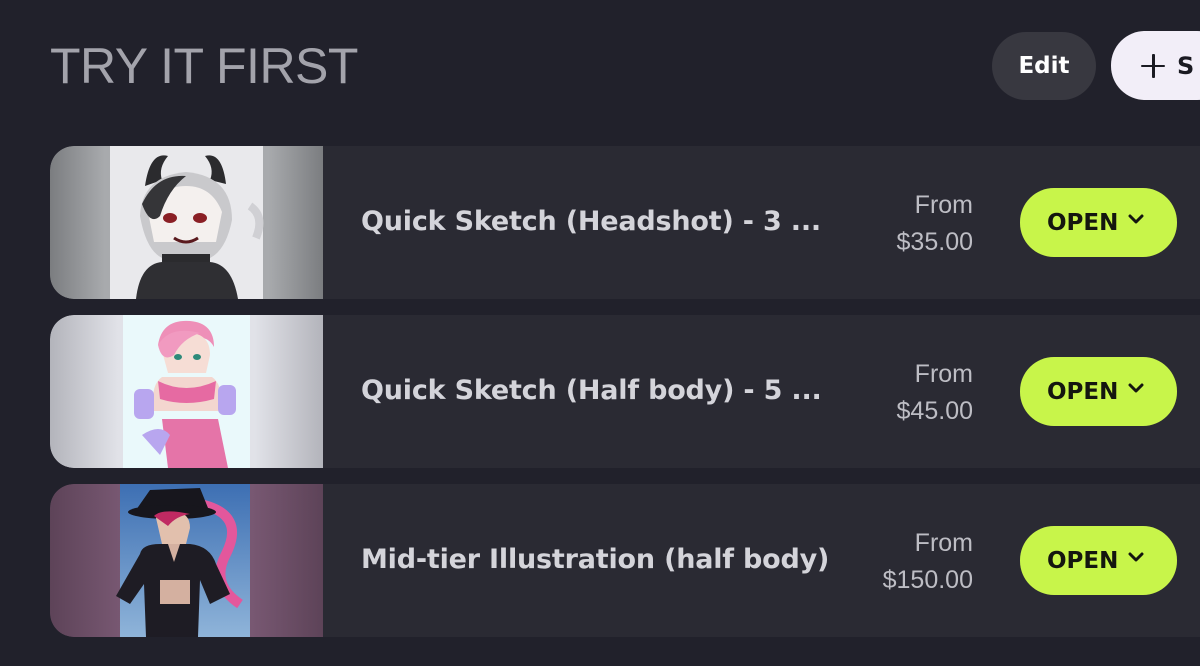 This screenshot has width=1200, height=666. Describe the element at coordinates (204, 66) in the screenshot. I see `section-title: TRY IT FIRST` at that location.